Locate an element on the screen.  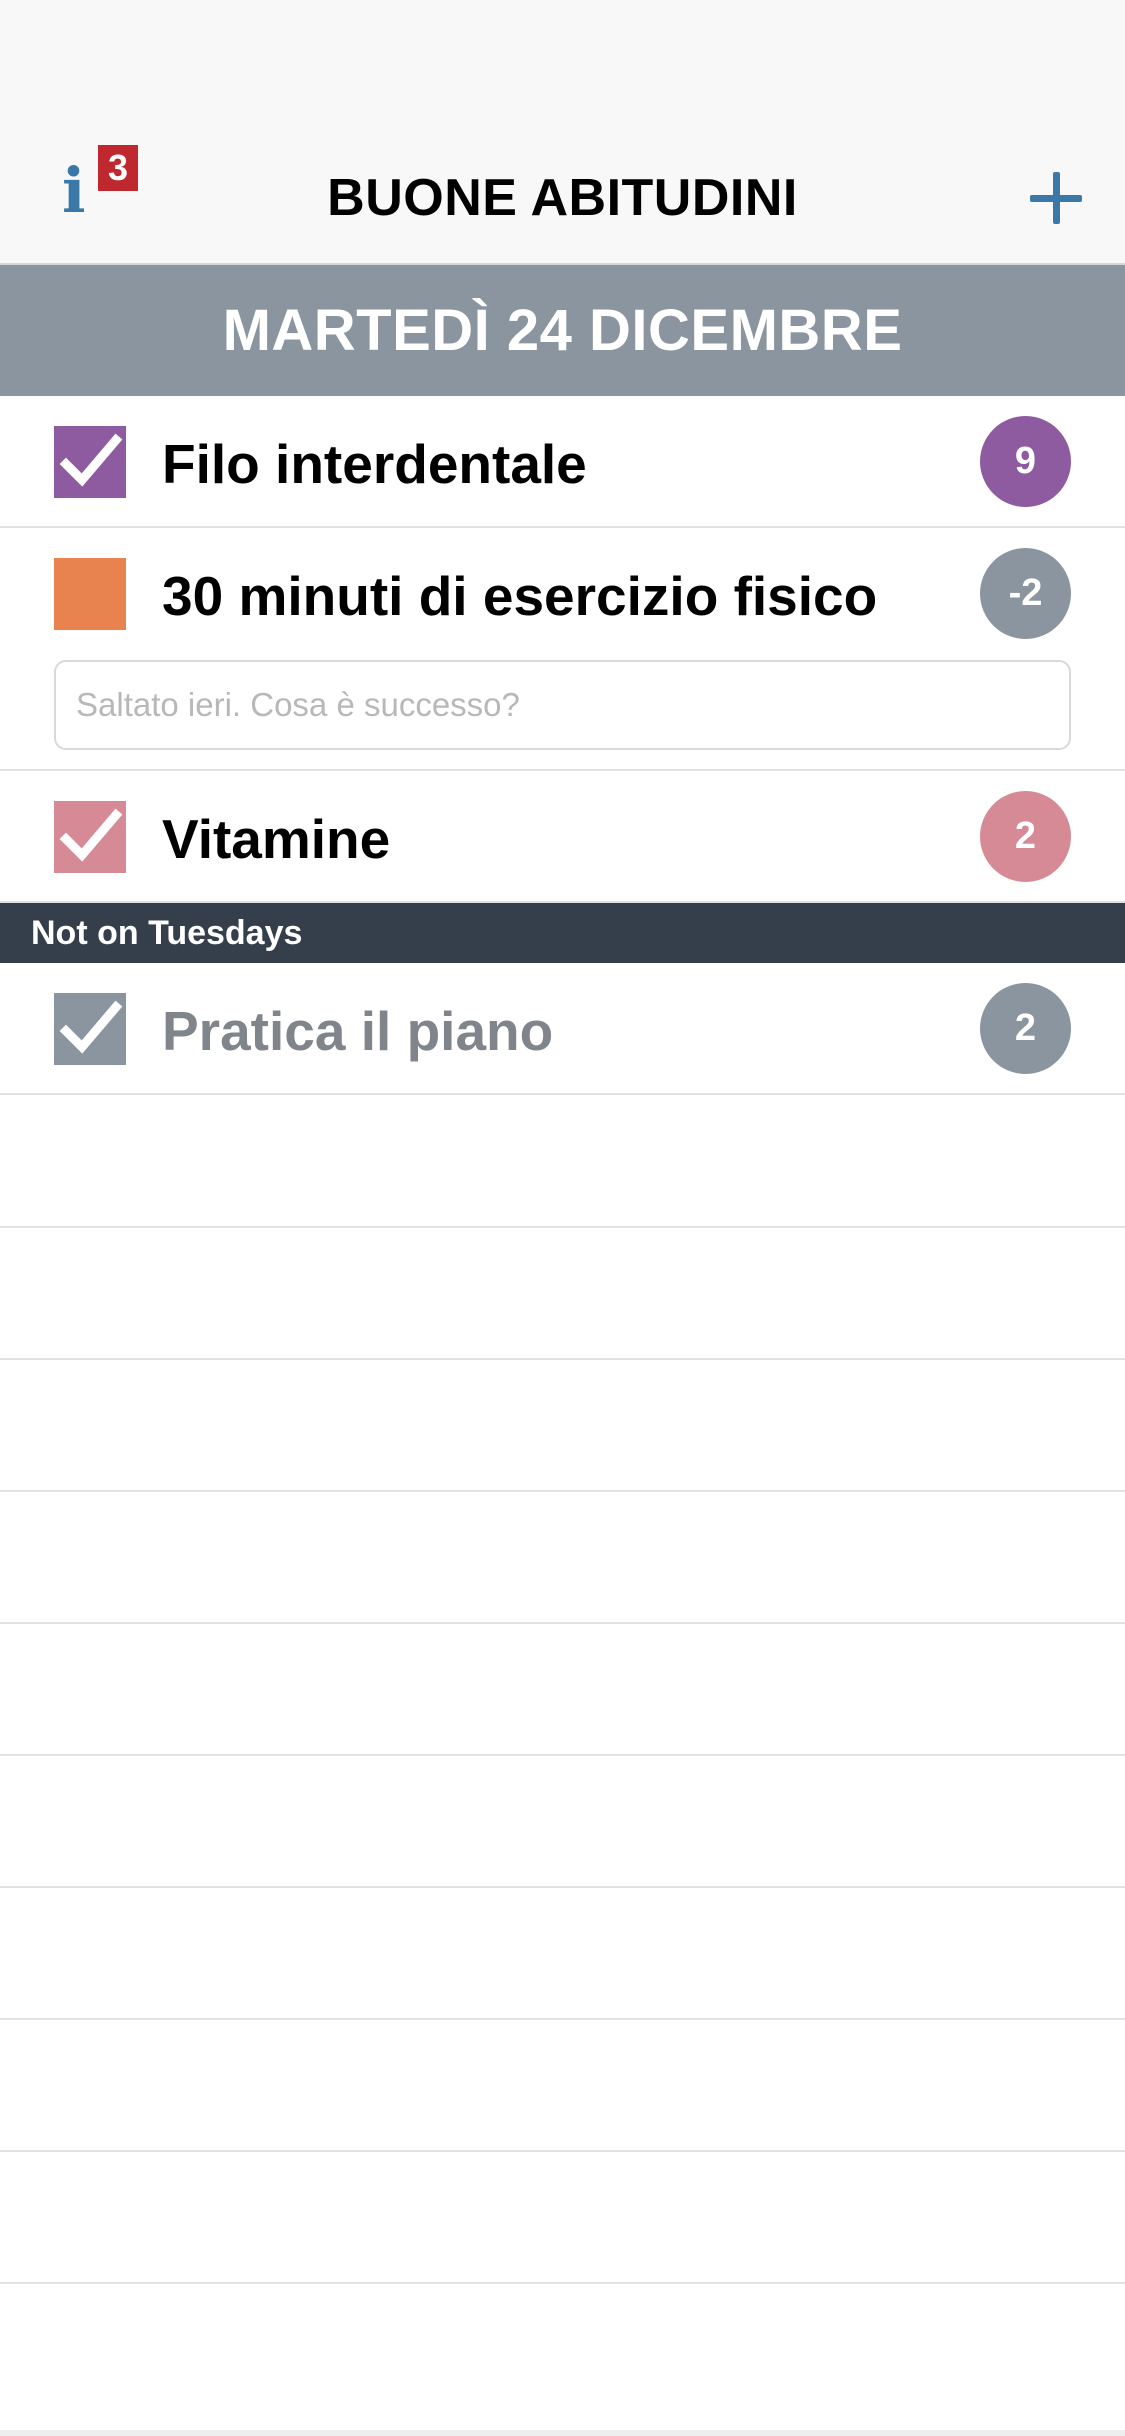
info-icon: i is located at coordinates (74, 190).